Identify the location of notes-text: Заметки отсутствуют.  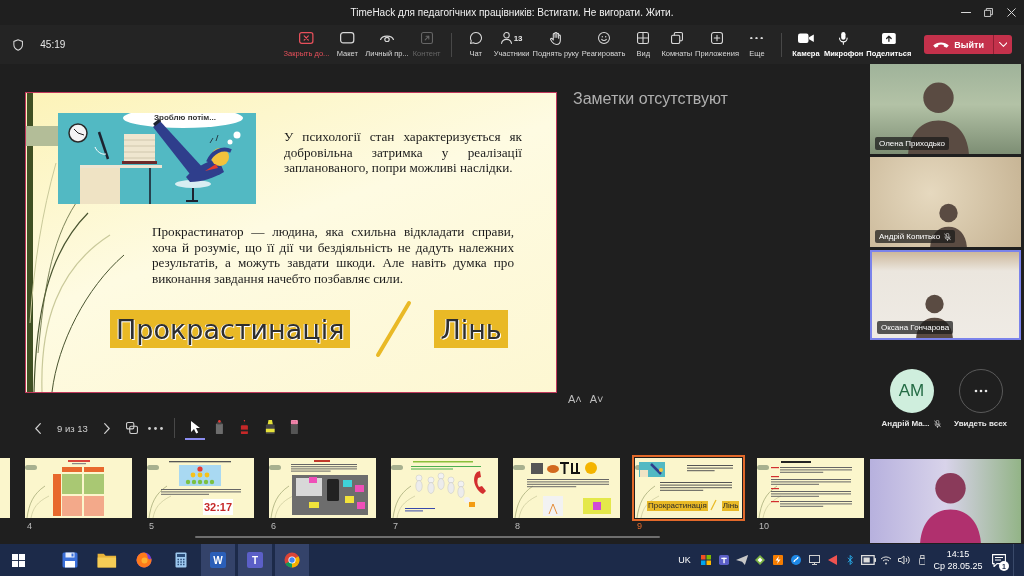
(650, 99).